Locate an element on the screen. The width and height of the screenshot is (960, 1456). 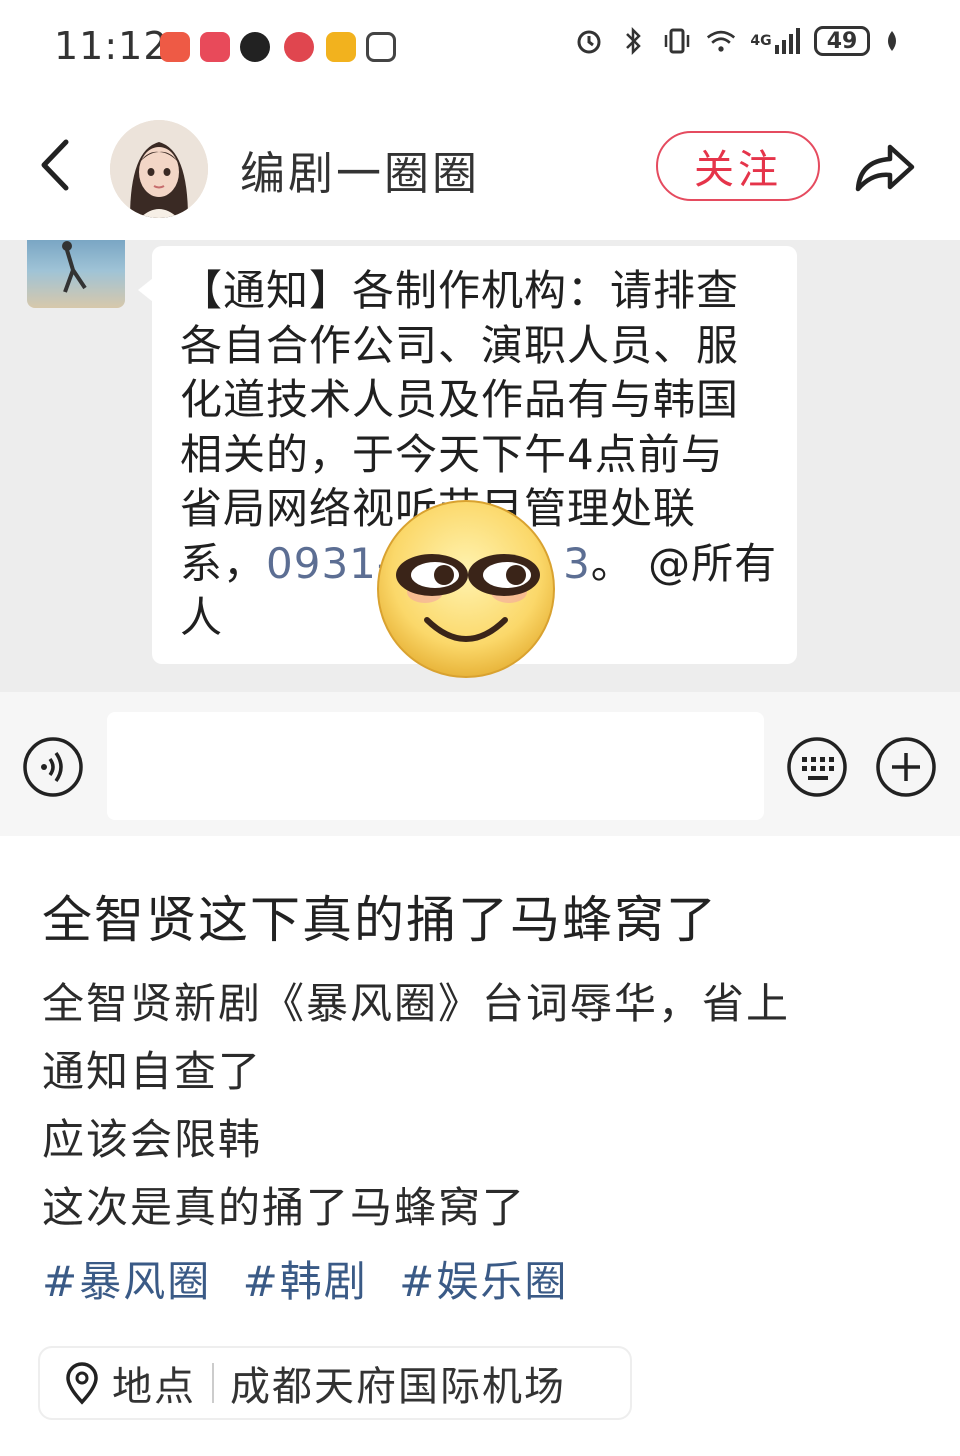
location-tag: 地点 成都天府国际机场 is located at coordinates (335, 1383).